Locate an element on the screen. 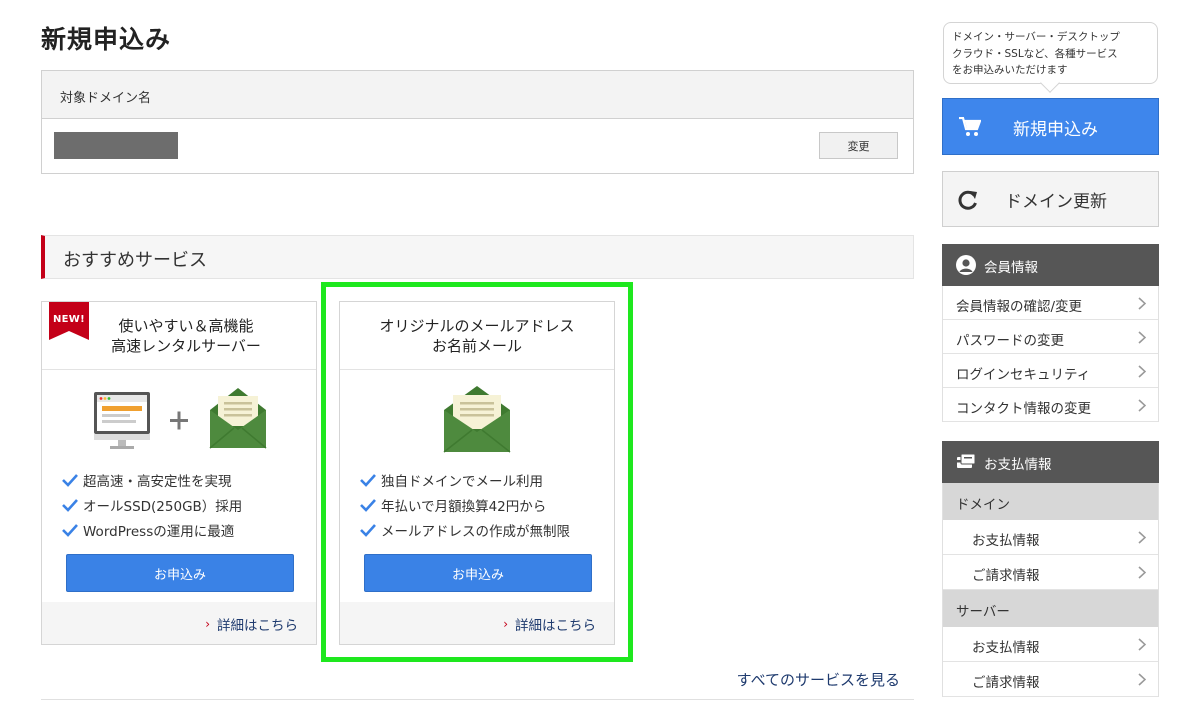 The image size is (1200, 702). card-title-text: 使いやすい＆高機能 高速レンタルサーバー is located at coordinates (186, 335).